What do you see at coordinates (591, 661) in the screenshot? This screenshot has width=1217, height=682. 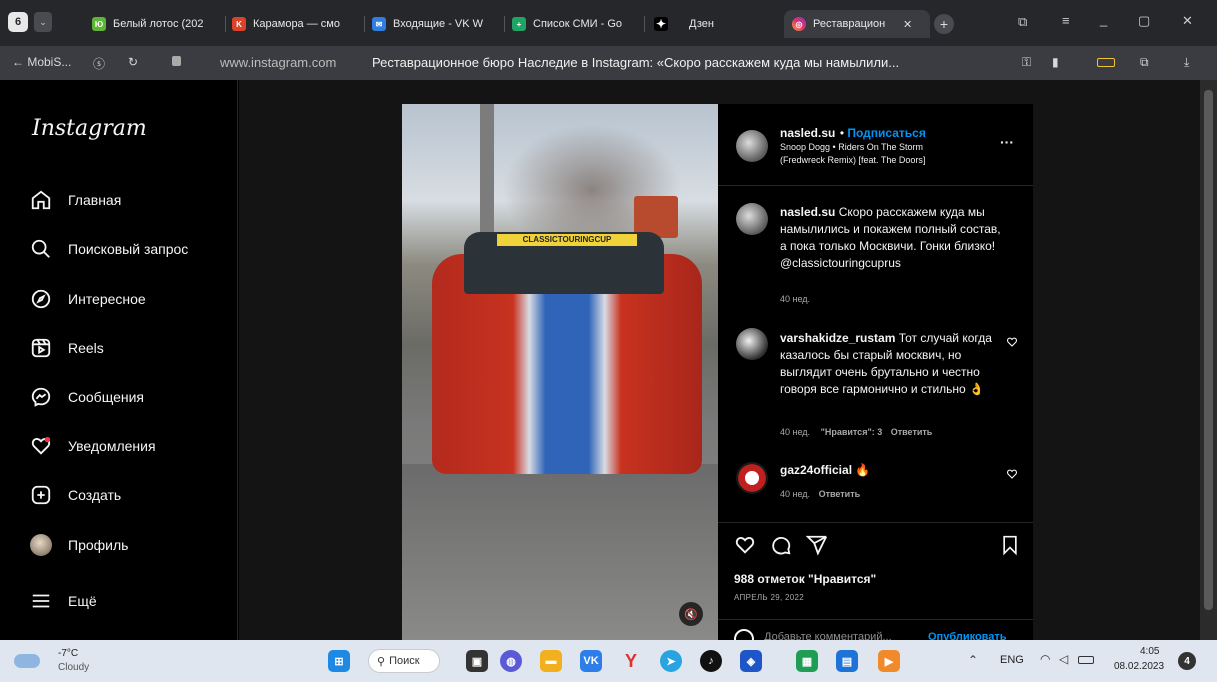 I see `vk-icon: VK` at bounding box center [591, 661].